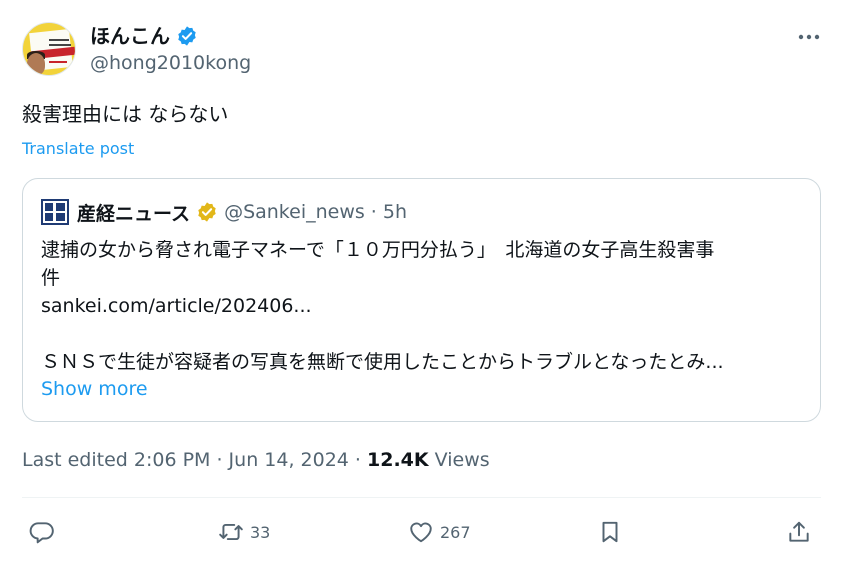 This screenshot has height=572, width=846. I want to click on author-name-row: ほんこん, so click(144, 36).